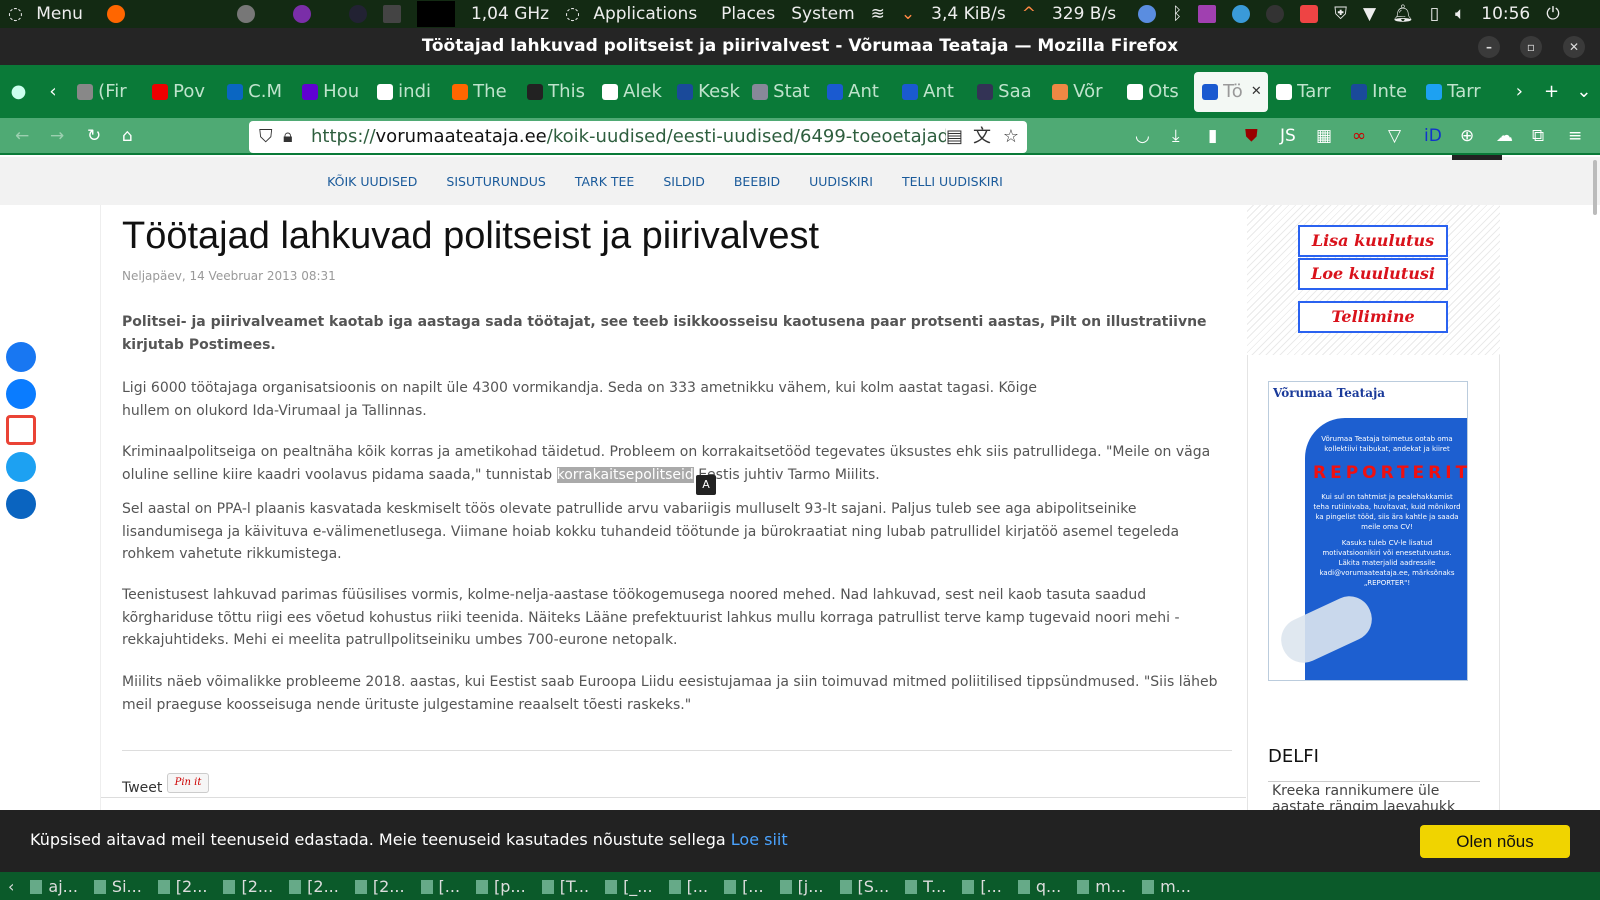 Image resolution: width=1600 pixels, height=900 pixels. Describe the element at coordinates (94, 136) in the screenshot. I see `reload-button: ↻` at that location.